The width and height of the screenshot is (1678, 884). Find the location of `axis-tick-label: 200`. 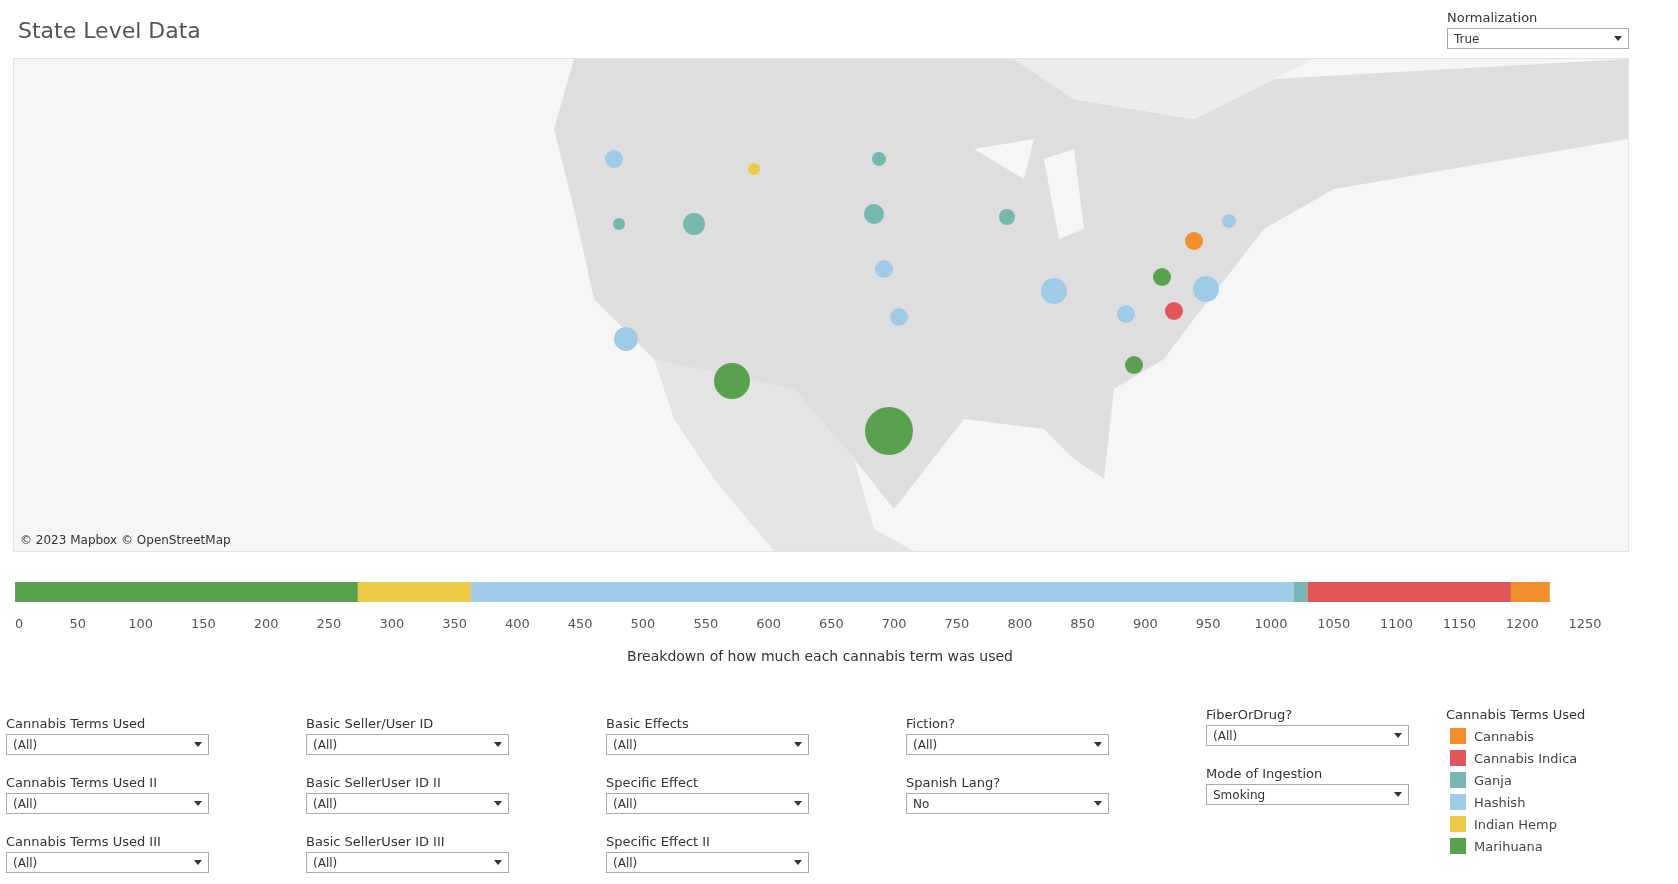

axis-tick-label: 200 is located at coordinates (266, 623).